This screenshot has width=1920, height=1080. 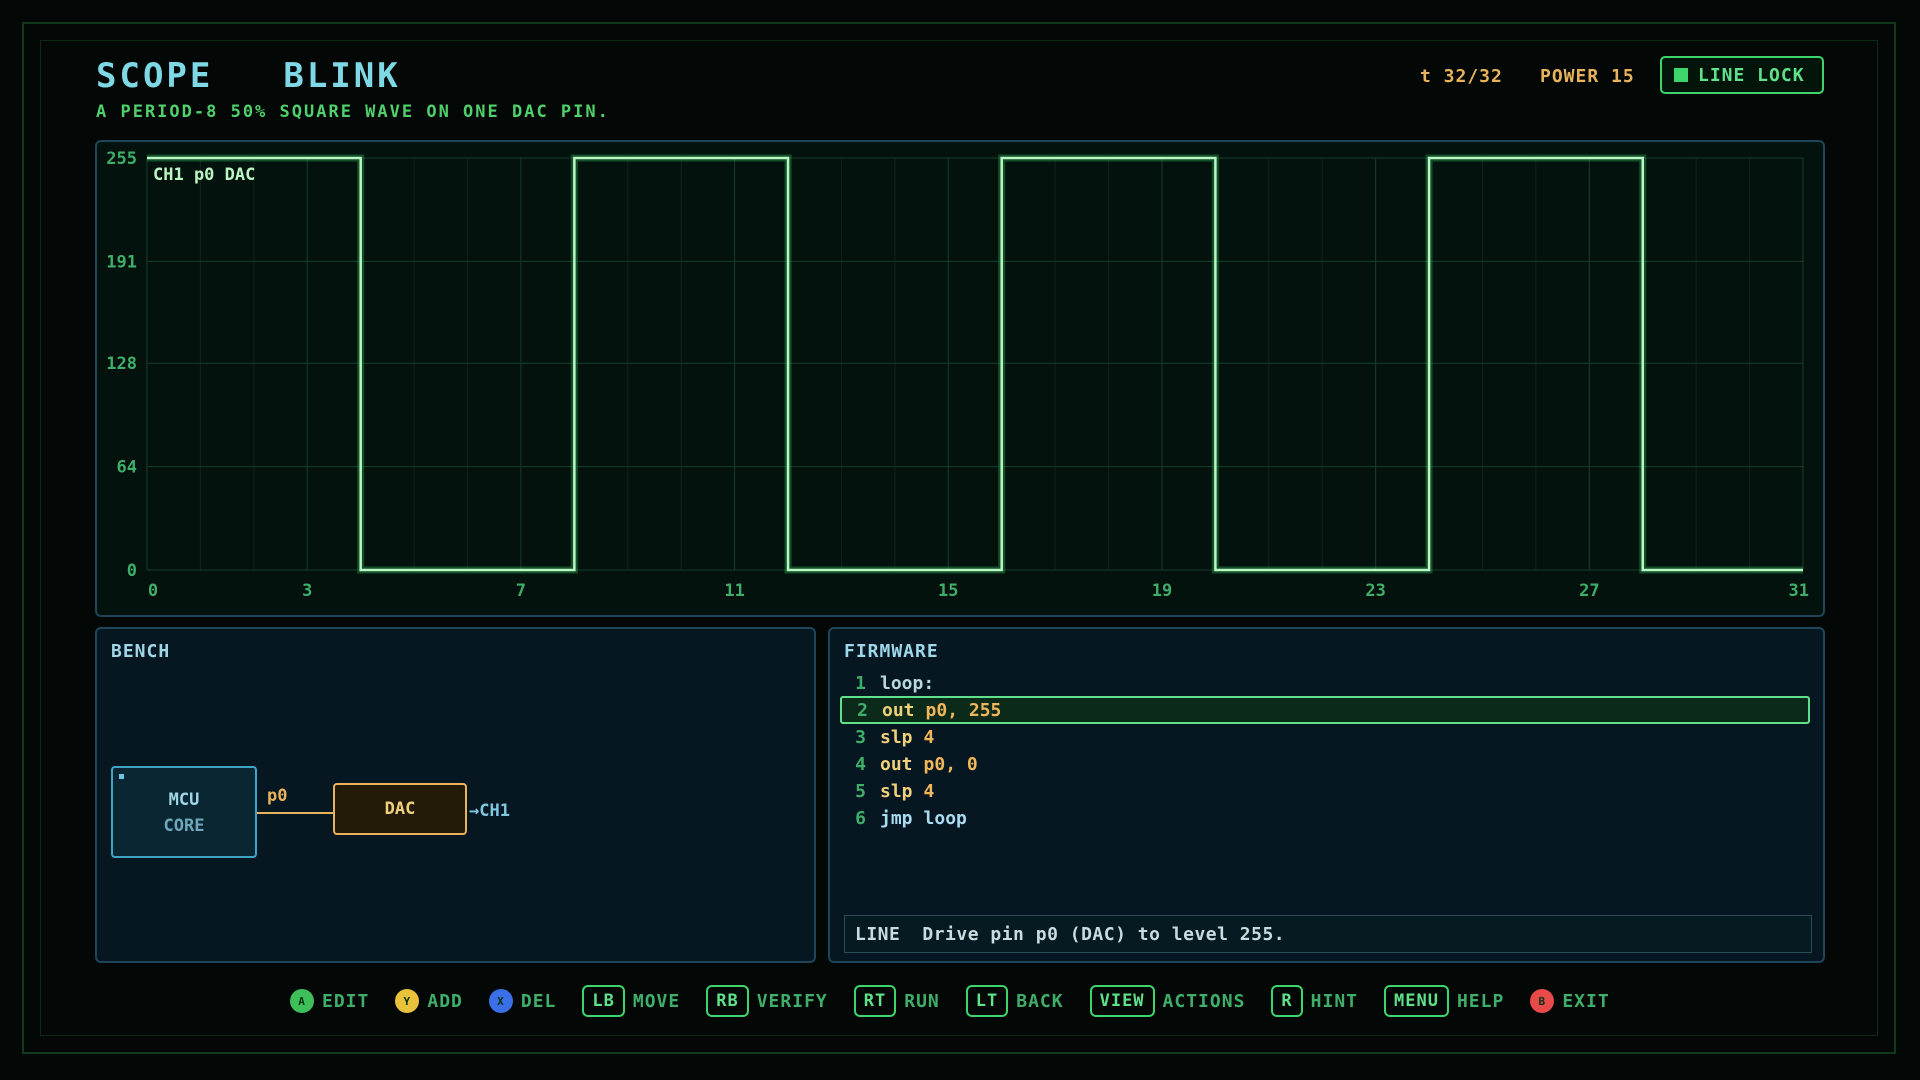 What do you see at coordinates (1799, 591) in the screenshot?
I see `x-tick-label: 31` at bounding box center [1799, 591].